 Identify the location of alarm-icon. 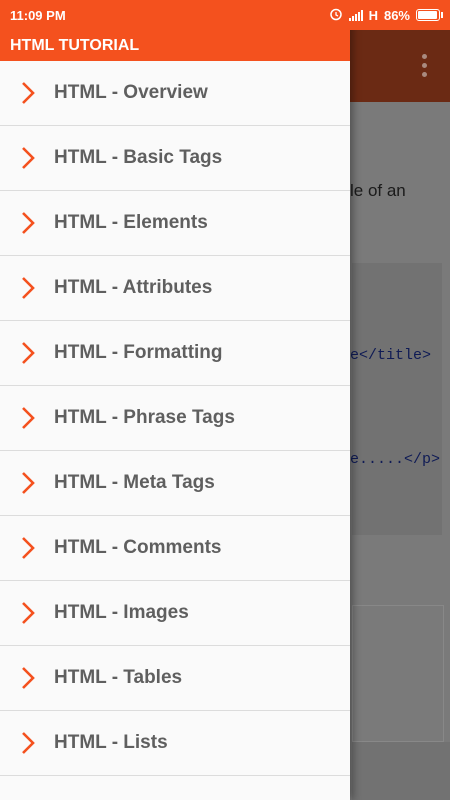
(336, 15).